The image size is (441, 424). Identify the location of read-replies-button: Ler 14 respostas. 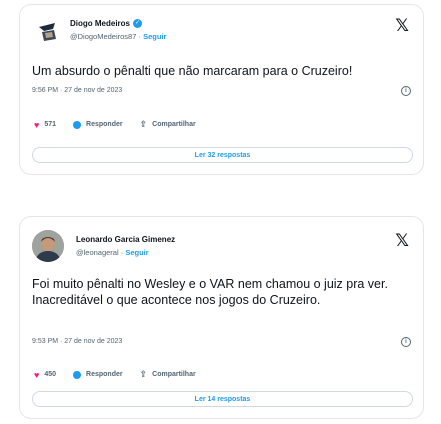
(222, 399).